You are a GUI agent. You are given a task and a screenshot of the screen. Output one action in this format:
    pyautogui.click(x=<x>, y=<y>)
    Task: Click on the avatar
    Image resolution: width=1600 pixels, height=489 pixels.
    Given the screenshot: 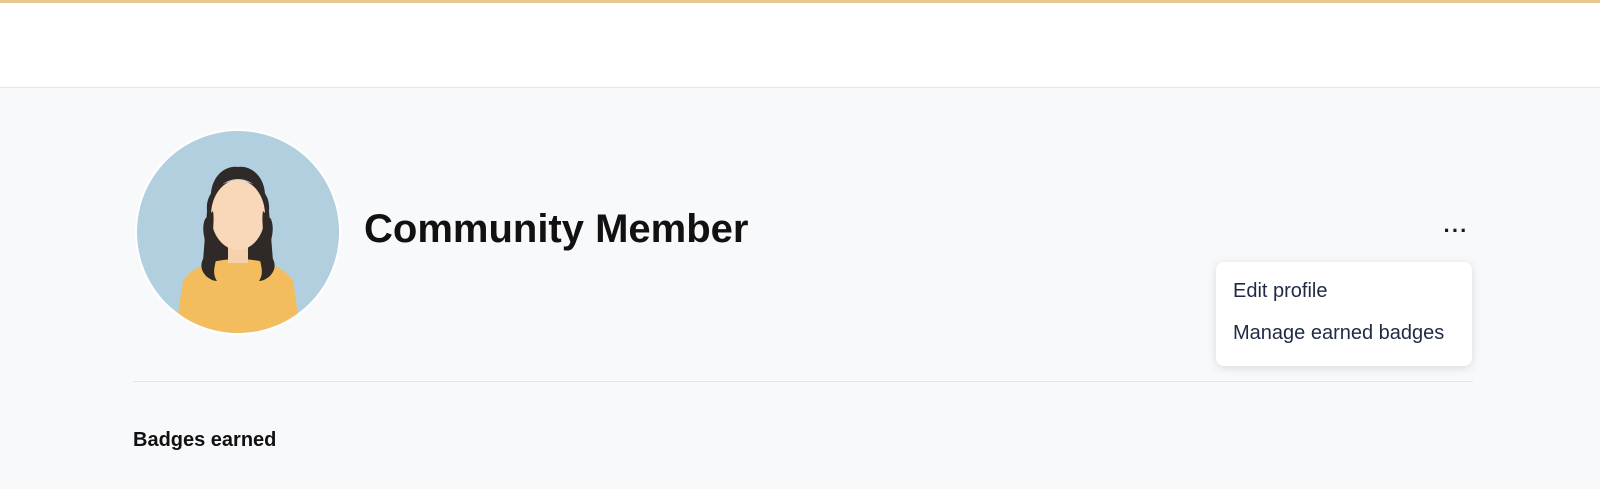 What is the action you would take?
    pyautogui.click(x=238, y=232)
    